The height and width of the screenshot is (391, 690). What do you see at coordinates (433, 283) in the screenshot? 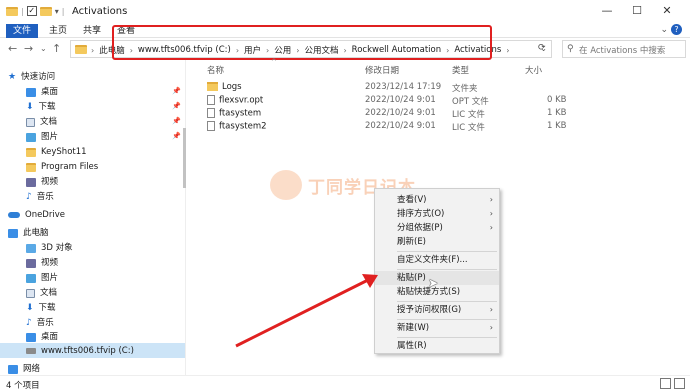
I see `mouse-cursor-icon: ➤` at bounding box center [433, 283].